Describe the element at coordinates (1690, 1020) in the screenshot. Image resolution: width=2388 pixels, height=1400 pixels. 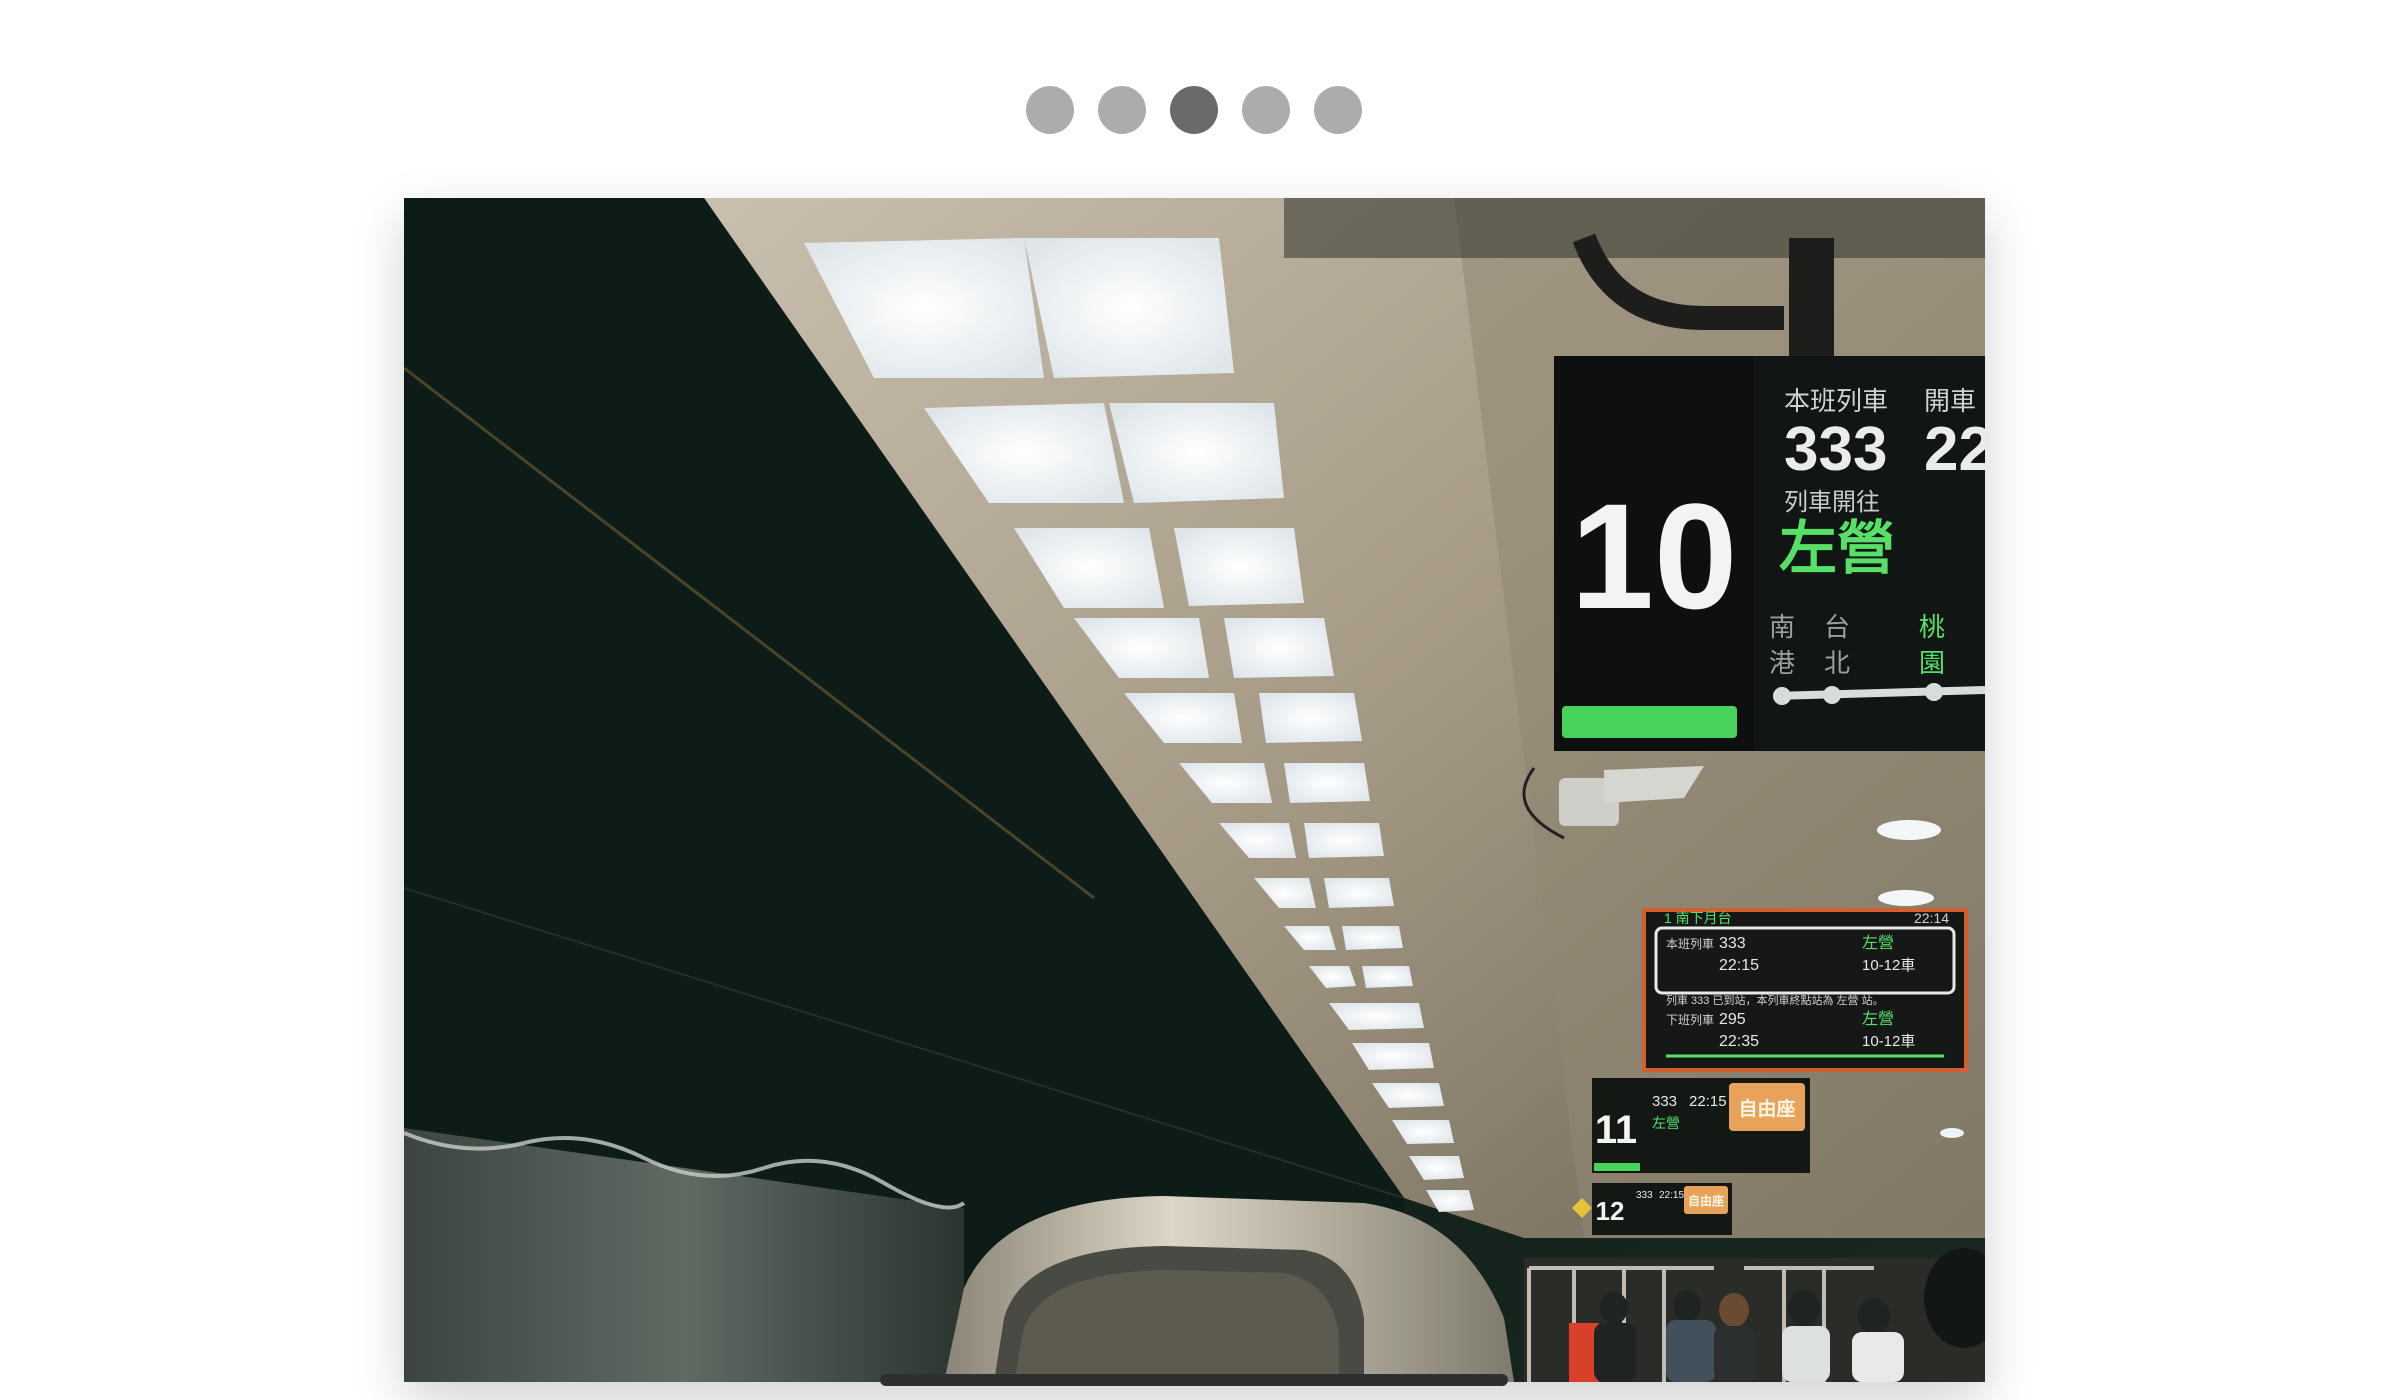
I see `board-row2-label: 下班列車` at that location.